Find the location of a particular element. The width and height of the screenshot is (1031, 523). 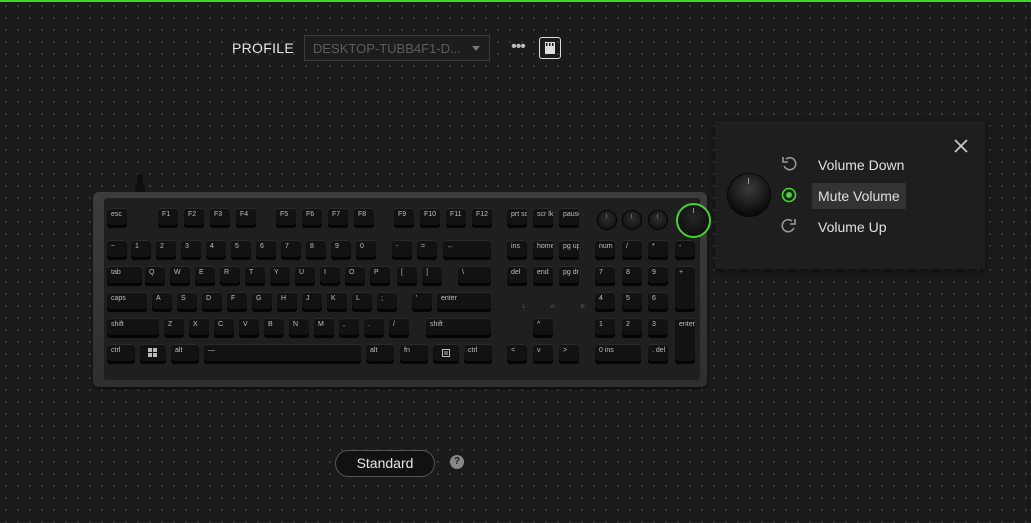

menu-key-icon is located at coordinates (446, 354).